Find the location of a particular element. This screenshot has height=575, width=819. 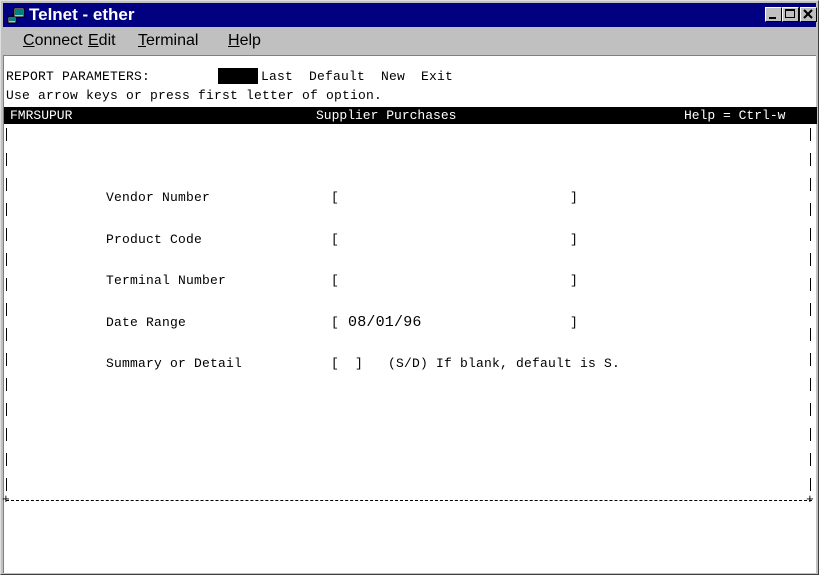

frame-left-border is located at coordinates (6, 314).